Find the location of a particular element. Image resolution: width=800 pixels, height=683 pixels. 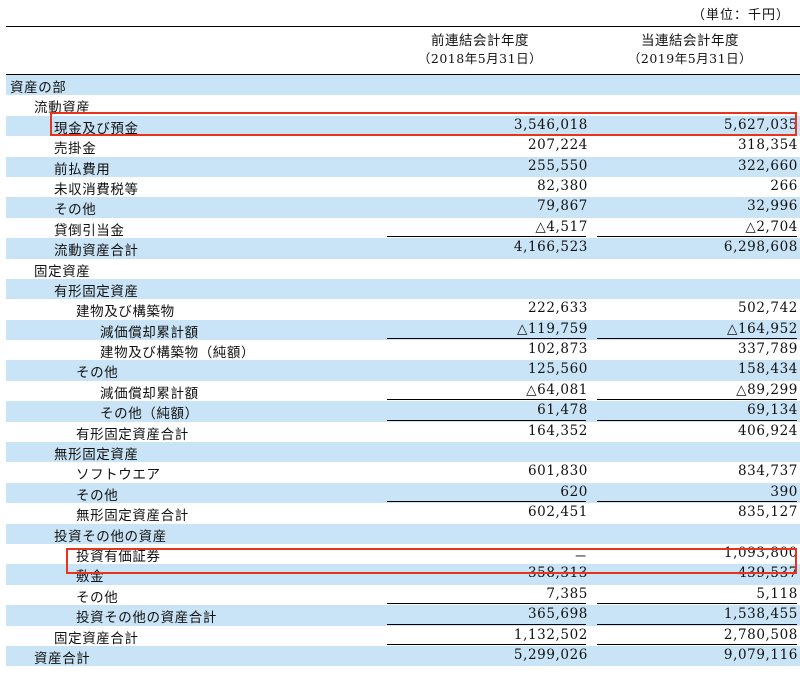

unit-label: （単位：千円） is located at coordinates (740, 15).